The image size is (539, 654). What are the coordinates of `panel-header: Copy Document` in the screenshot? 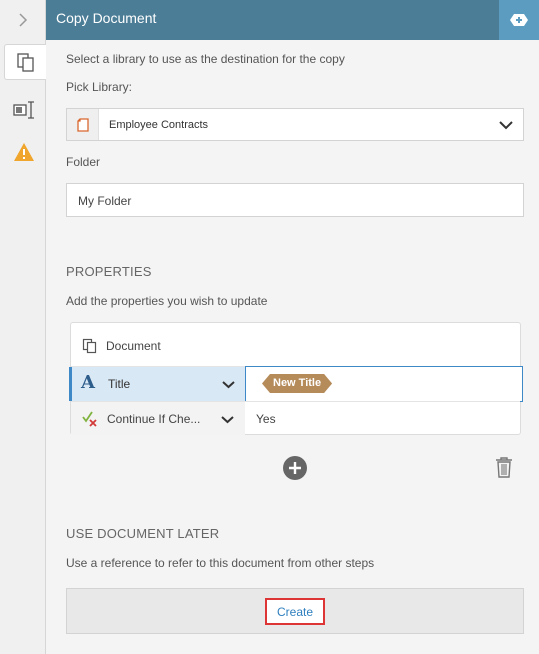 It's located at (292, 20).